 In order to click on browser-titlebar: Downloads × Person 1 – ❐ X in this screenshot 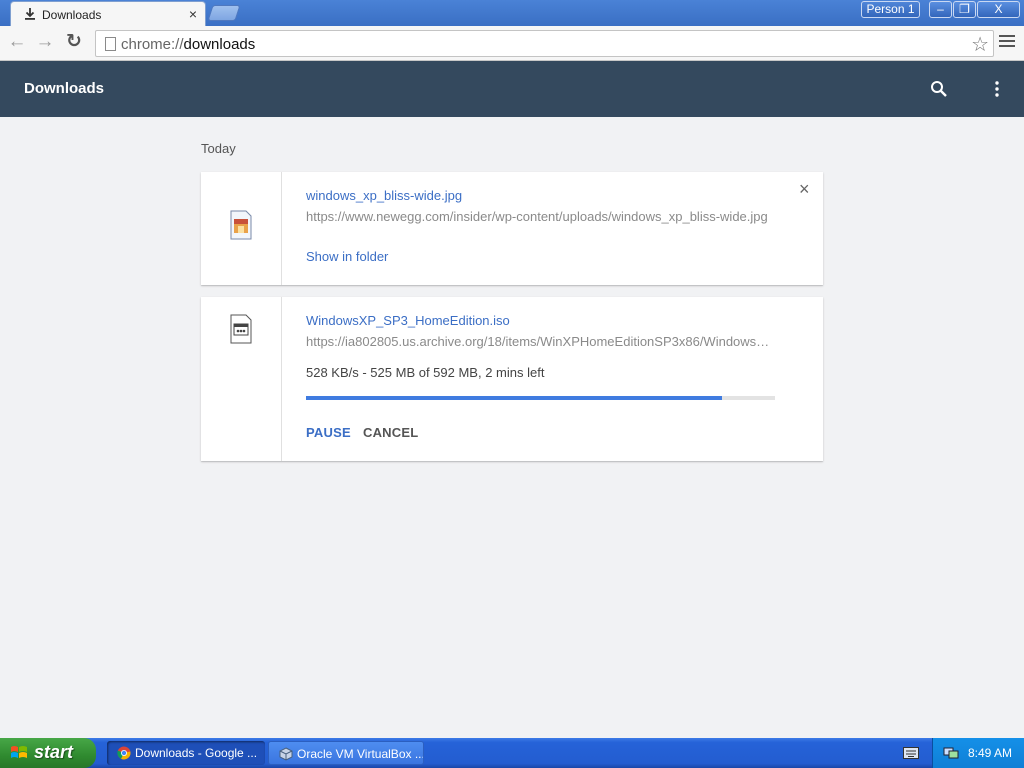, I will do `click(512, 13)`.